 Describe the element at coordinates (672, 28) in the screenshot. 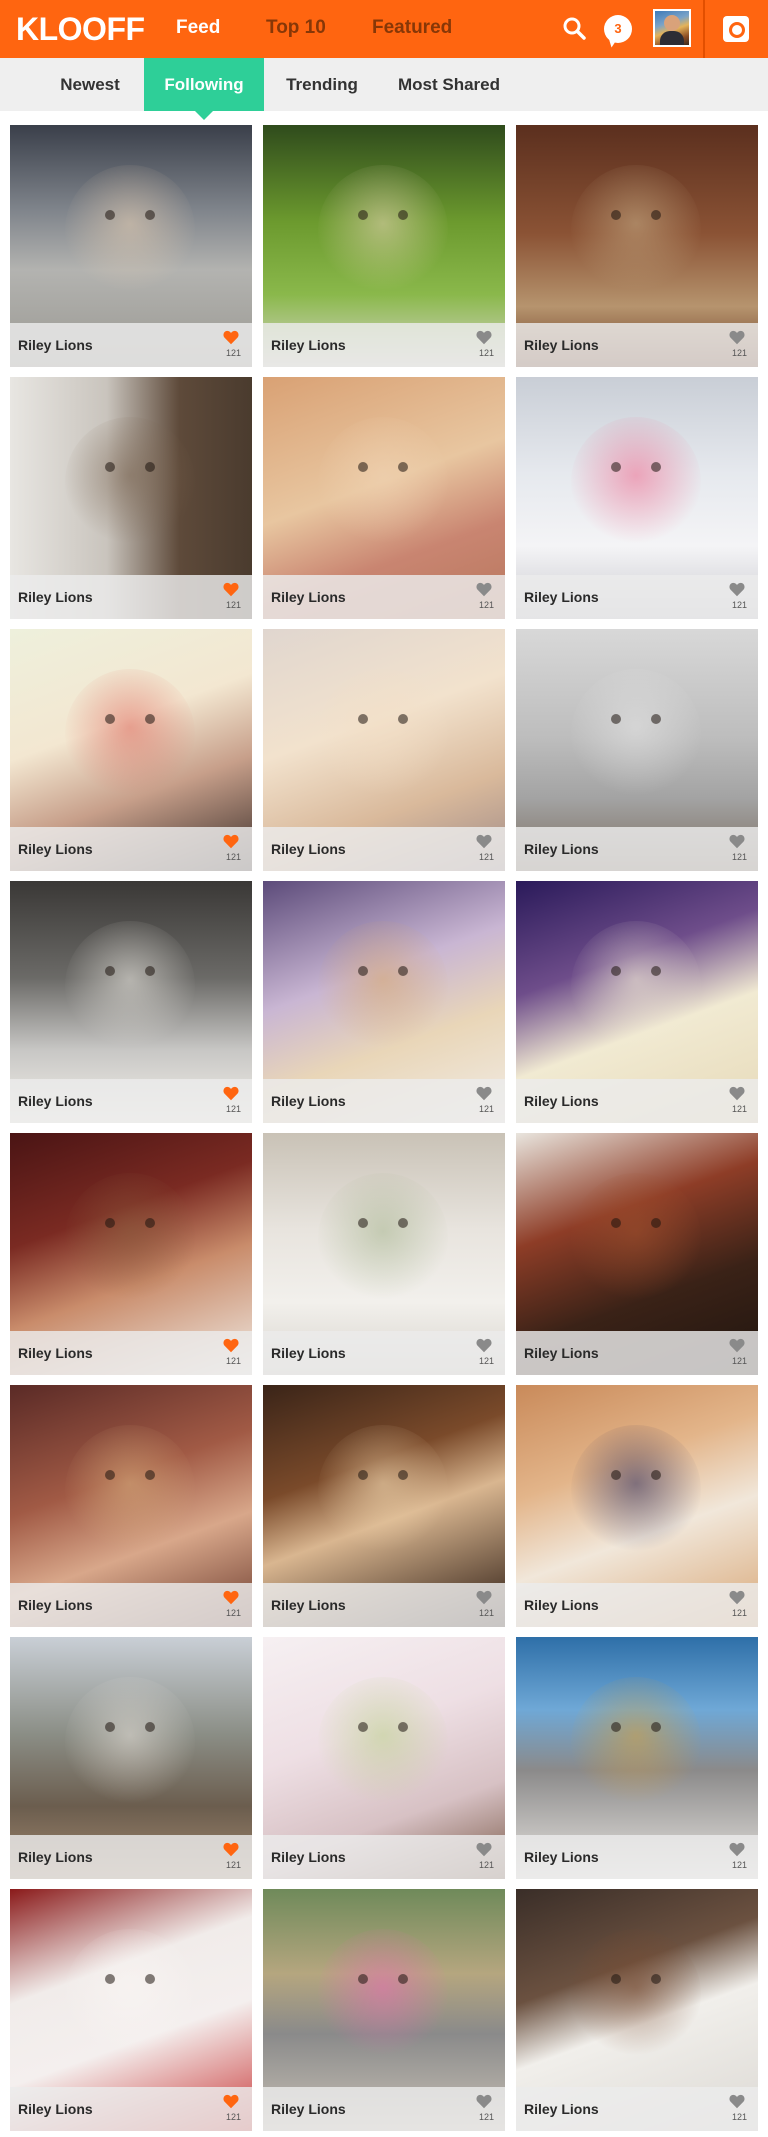

I see `avatar` at that location.